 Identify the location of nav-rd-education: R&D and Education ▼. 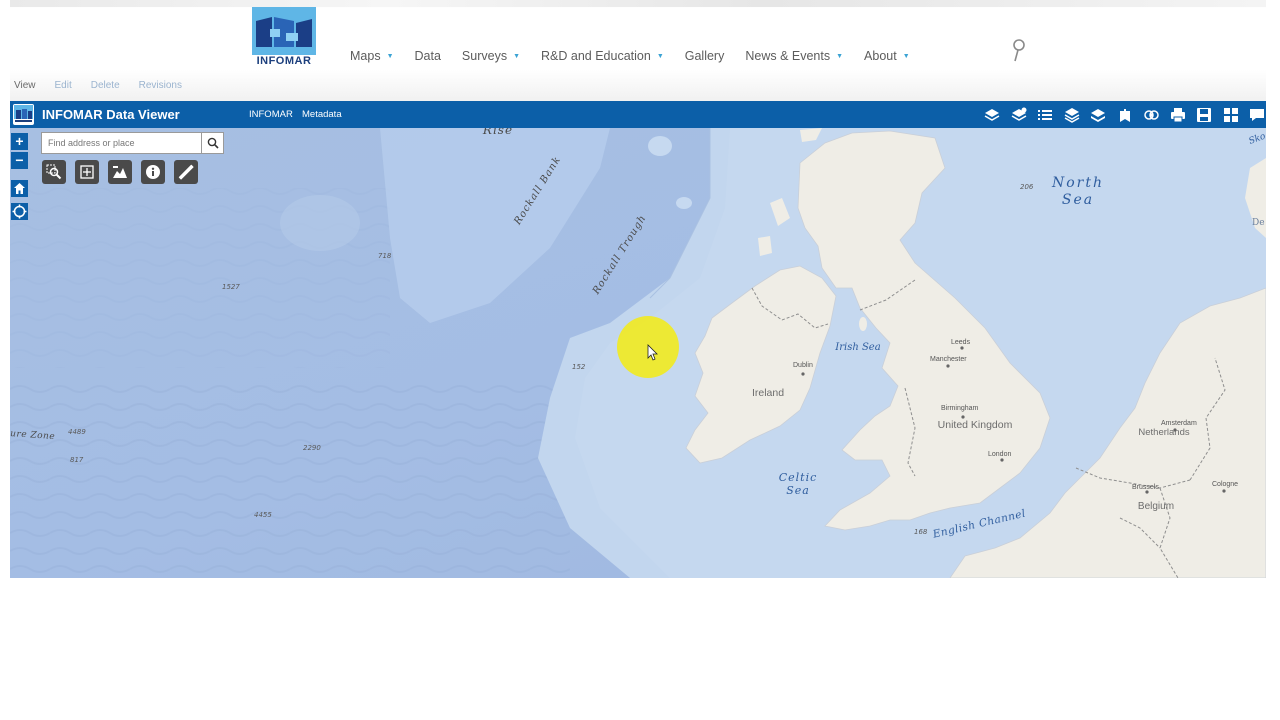
(602, 56).